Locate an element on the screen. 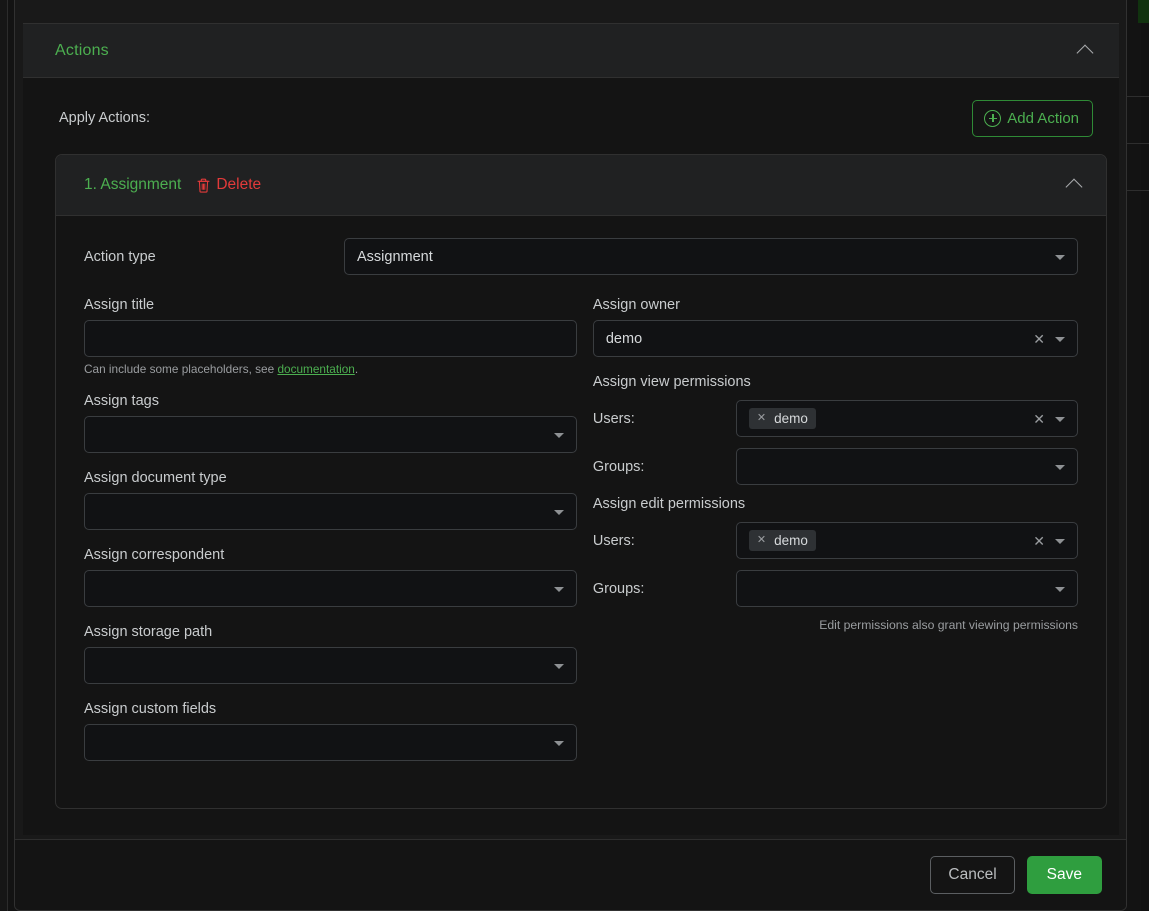 The width and height of the screenshot is (1149, 911). delete-action-button: Delete is located at coordinates (630, 185).